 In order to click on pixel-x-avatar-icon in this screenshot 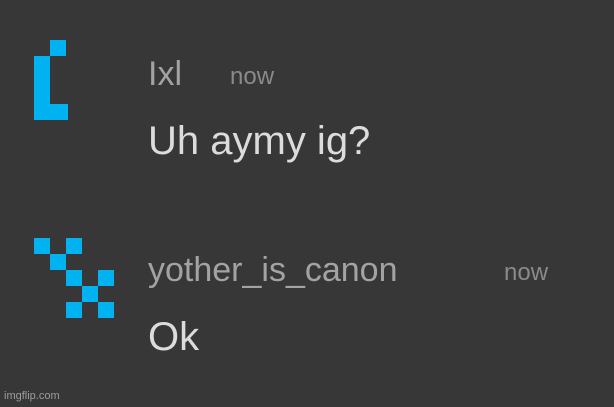, I will do `click(76, 280)`.